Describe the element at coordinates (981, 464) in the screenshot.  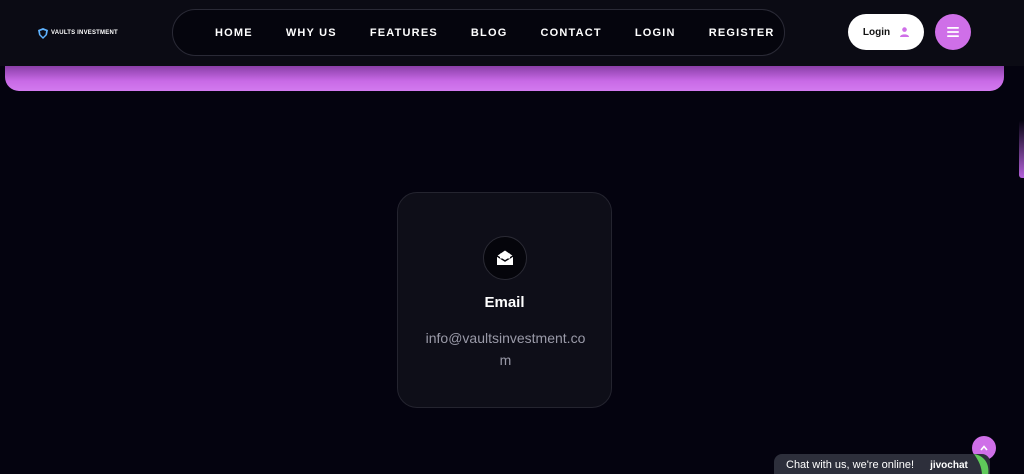
I see `chat-leaf-icon` at that location.